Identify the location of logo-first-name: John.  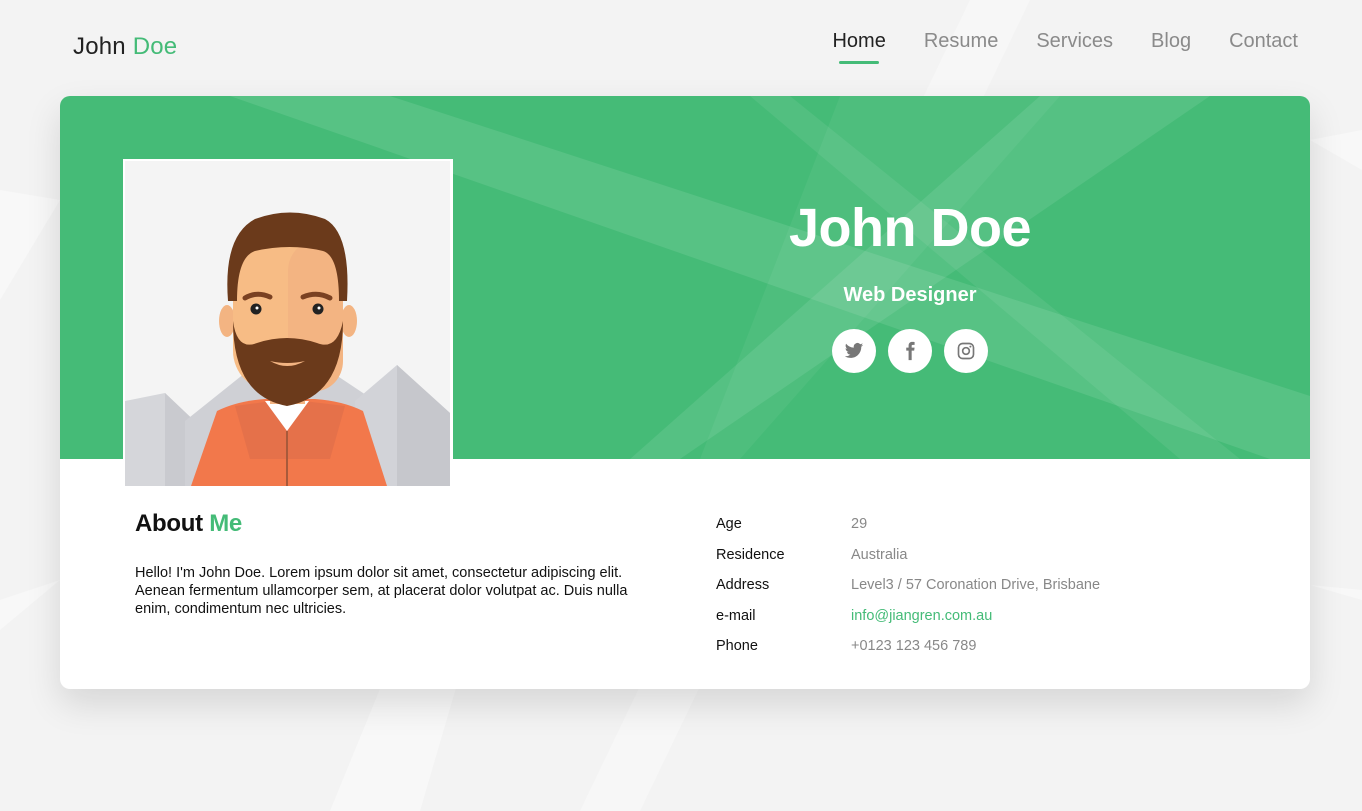
(99, 46).